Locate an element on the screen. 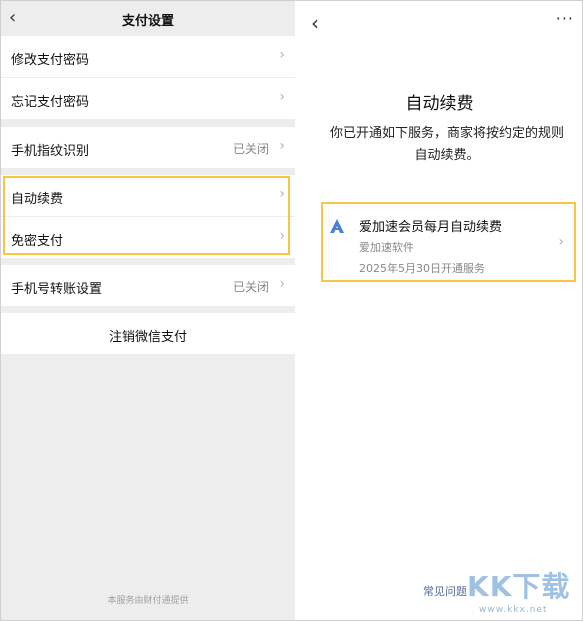 The image size is (583, 621). header: ‹ 支付设置 is located at coordinates (148, 18).